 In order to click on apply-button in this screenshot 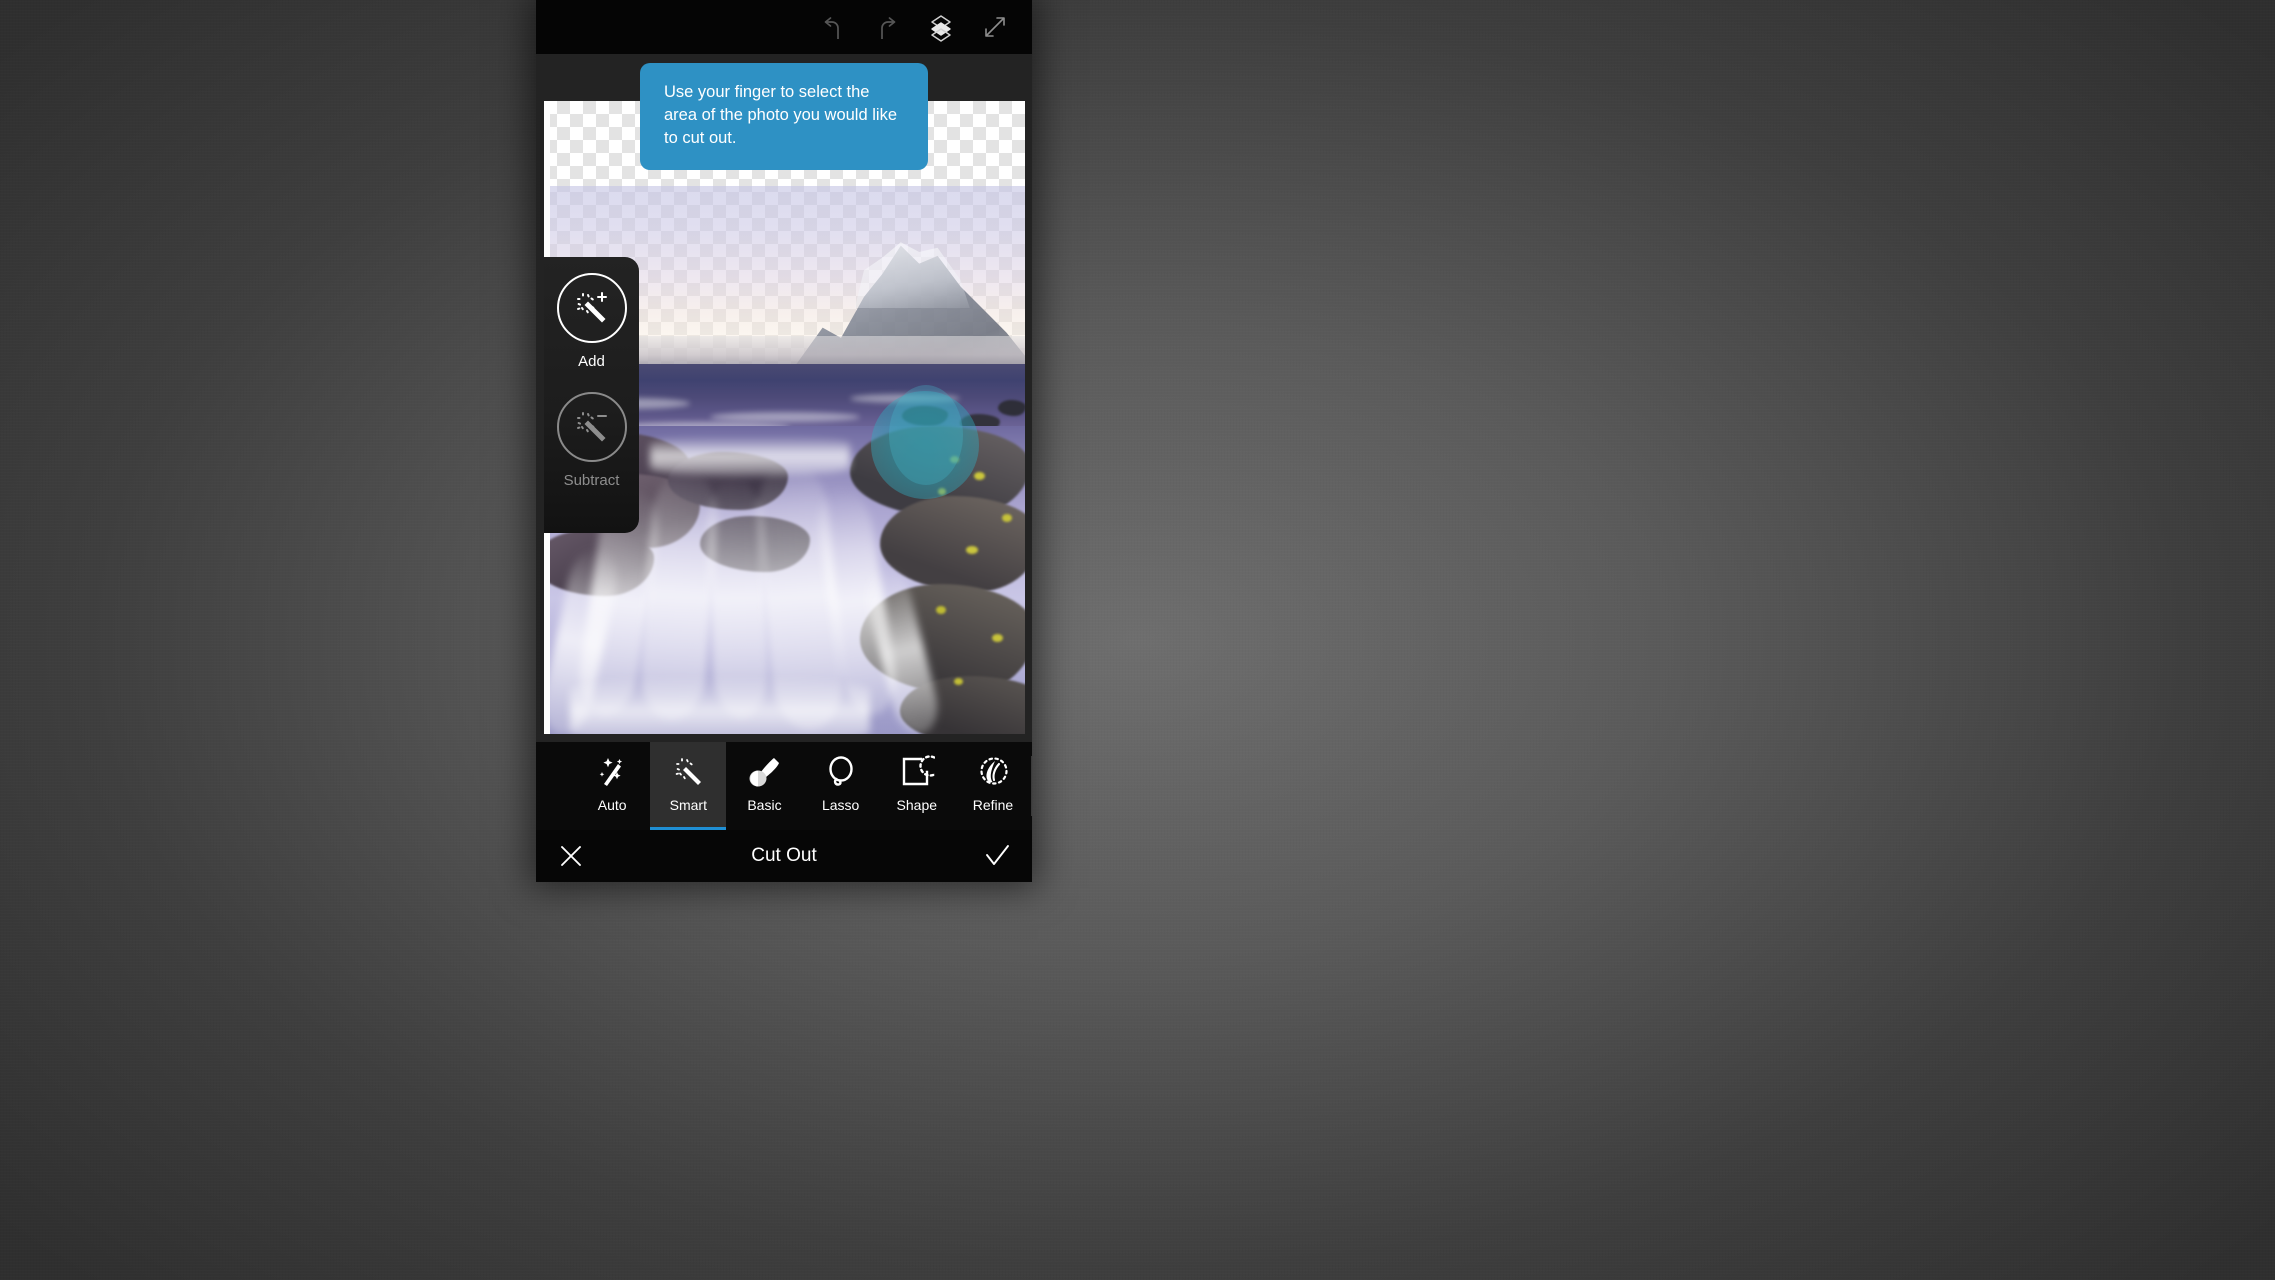, I will do `click(997, 856)`.